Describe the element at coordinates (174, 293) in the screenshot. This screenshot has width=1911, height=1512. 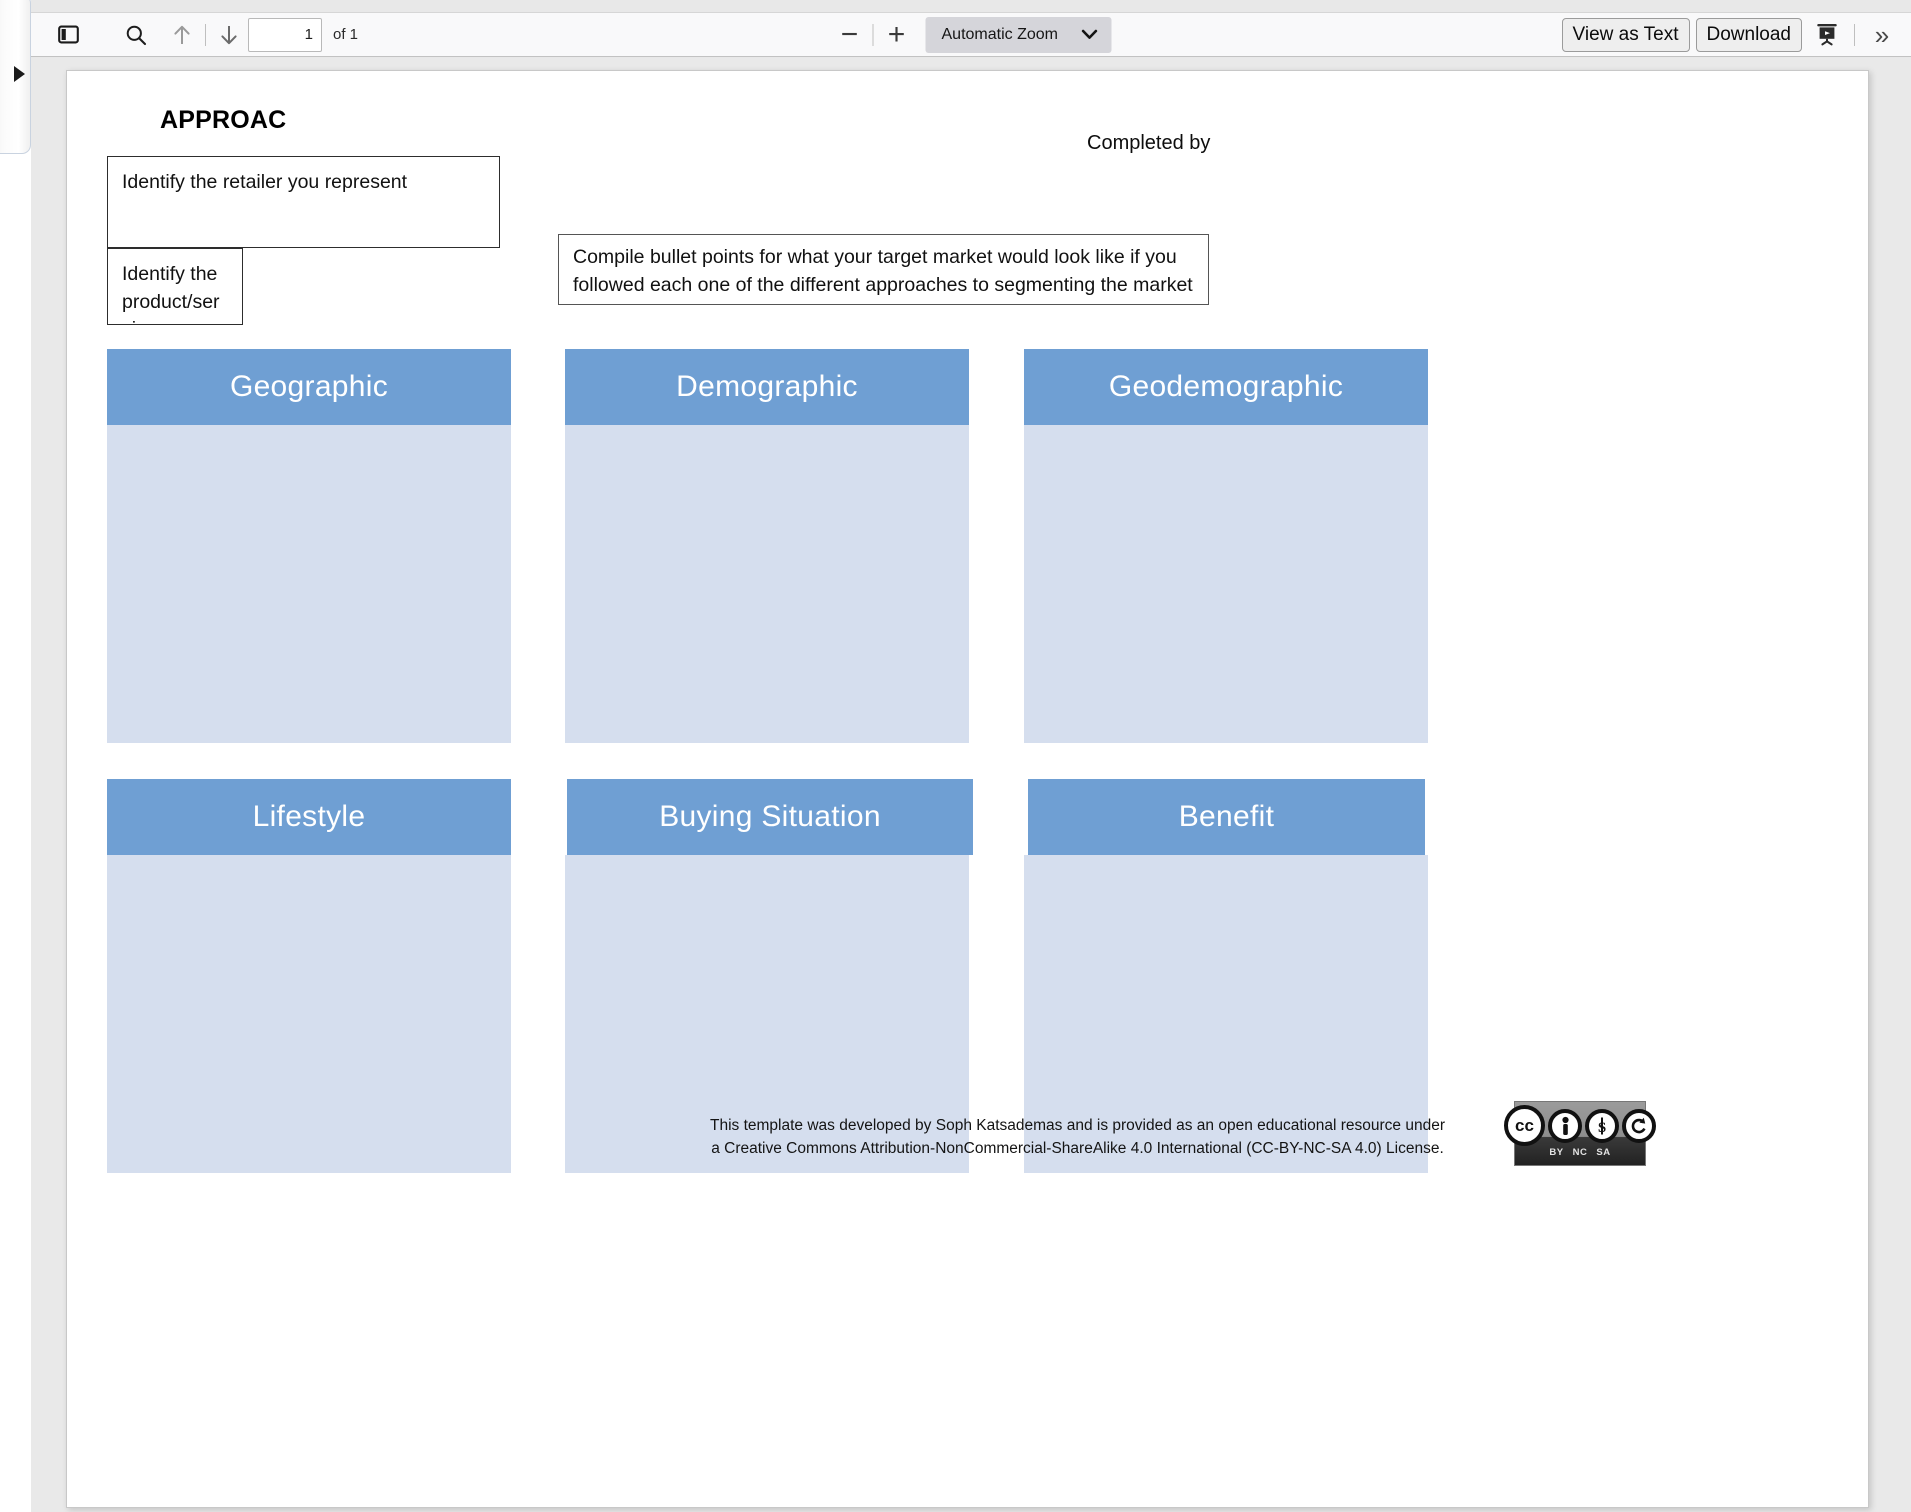
I see `product-box-text: Identify the product/ser vice you are` at that location.